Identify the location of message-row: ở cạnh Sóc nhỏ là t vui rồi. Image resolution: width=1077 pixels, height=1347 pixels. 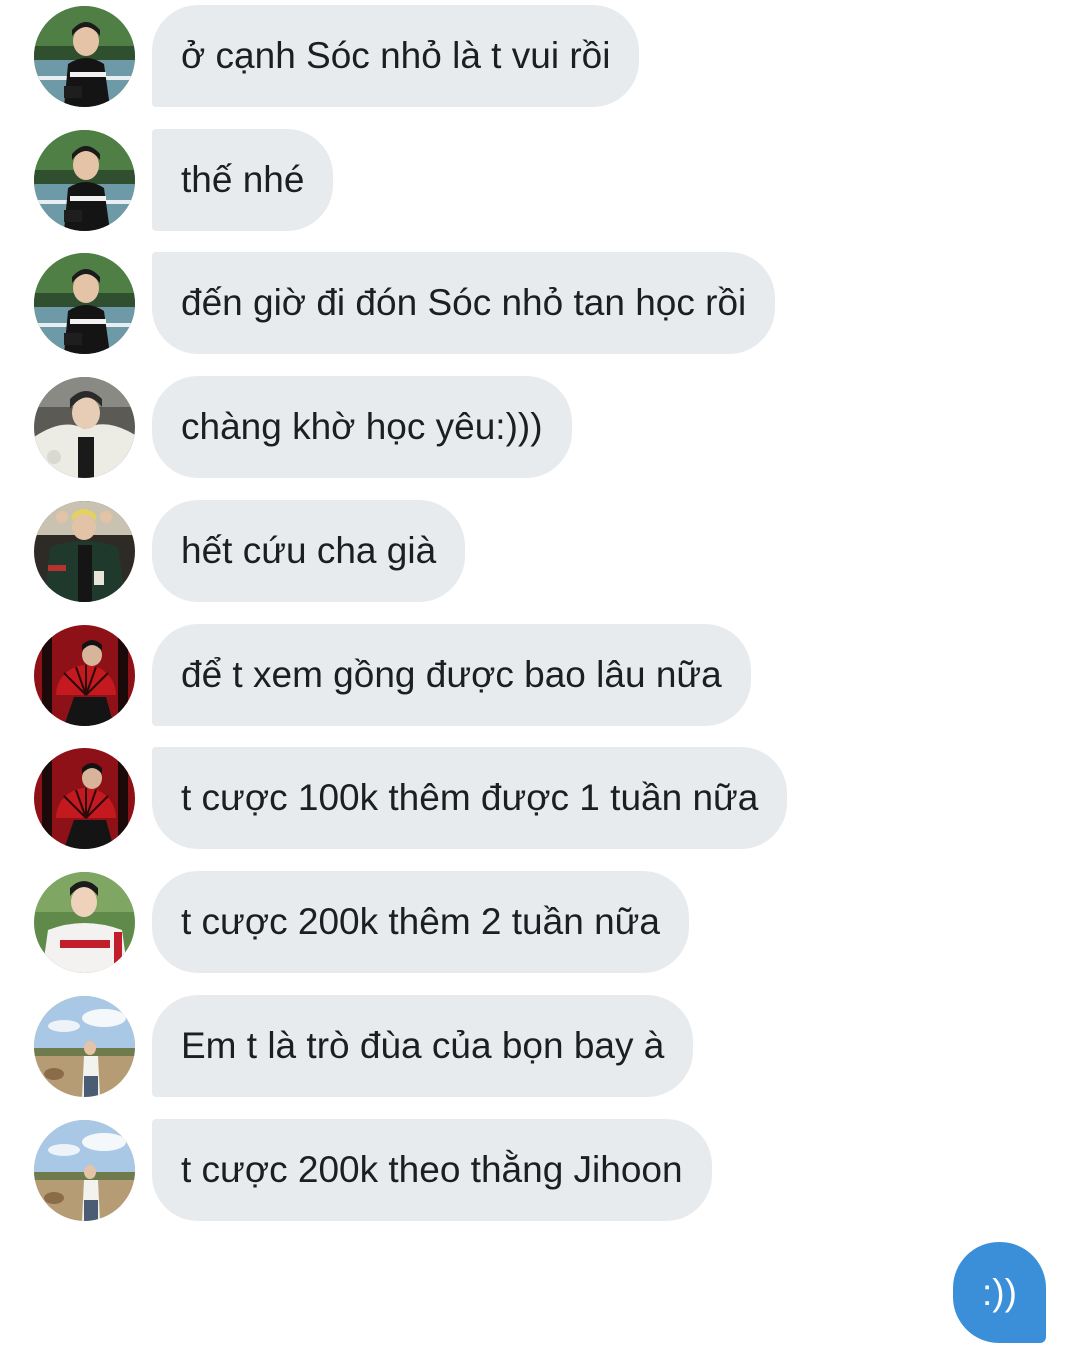
(538, 56).